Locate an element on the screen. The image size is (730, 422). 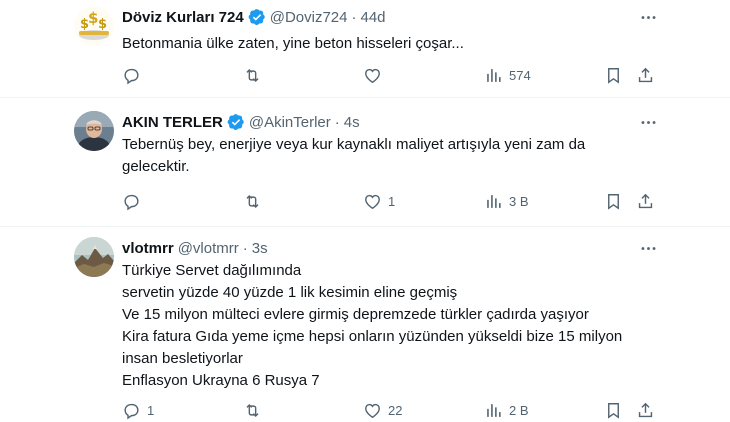
timestamp: 44d is located at coordinates (372, 17).